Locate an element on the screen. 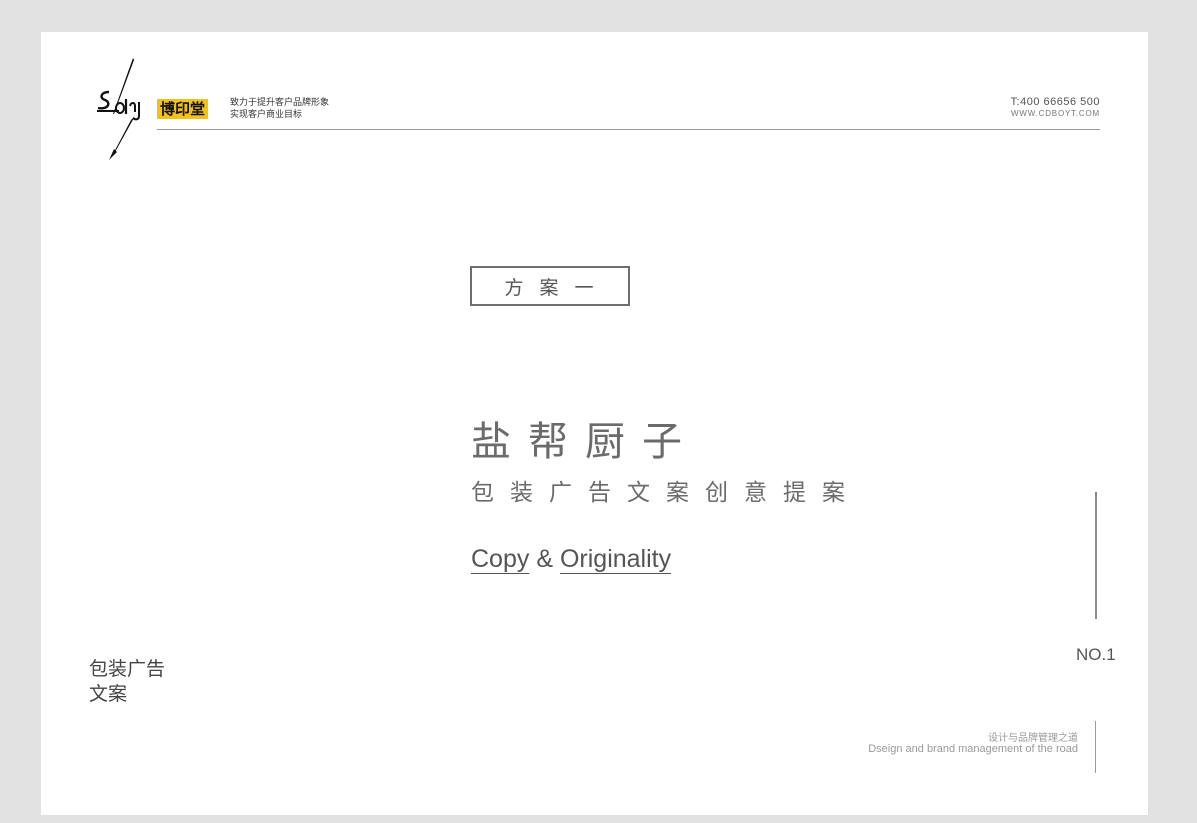 The height and width of the screenshot is (823, 1197). motto-english: Dseign and brand management of the road is located at coordinates (973, 749).